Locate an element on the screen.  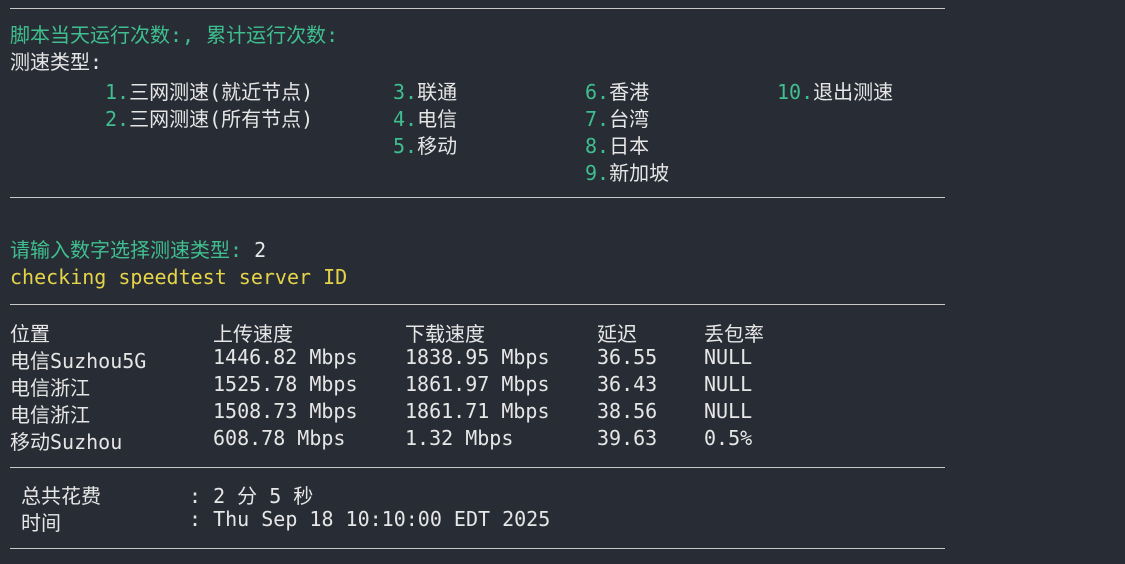
menu-label: 台湾 is located at coordinates (629, 119).